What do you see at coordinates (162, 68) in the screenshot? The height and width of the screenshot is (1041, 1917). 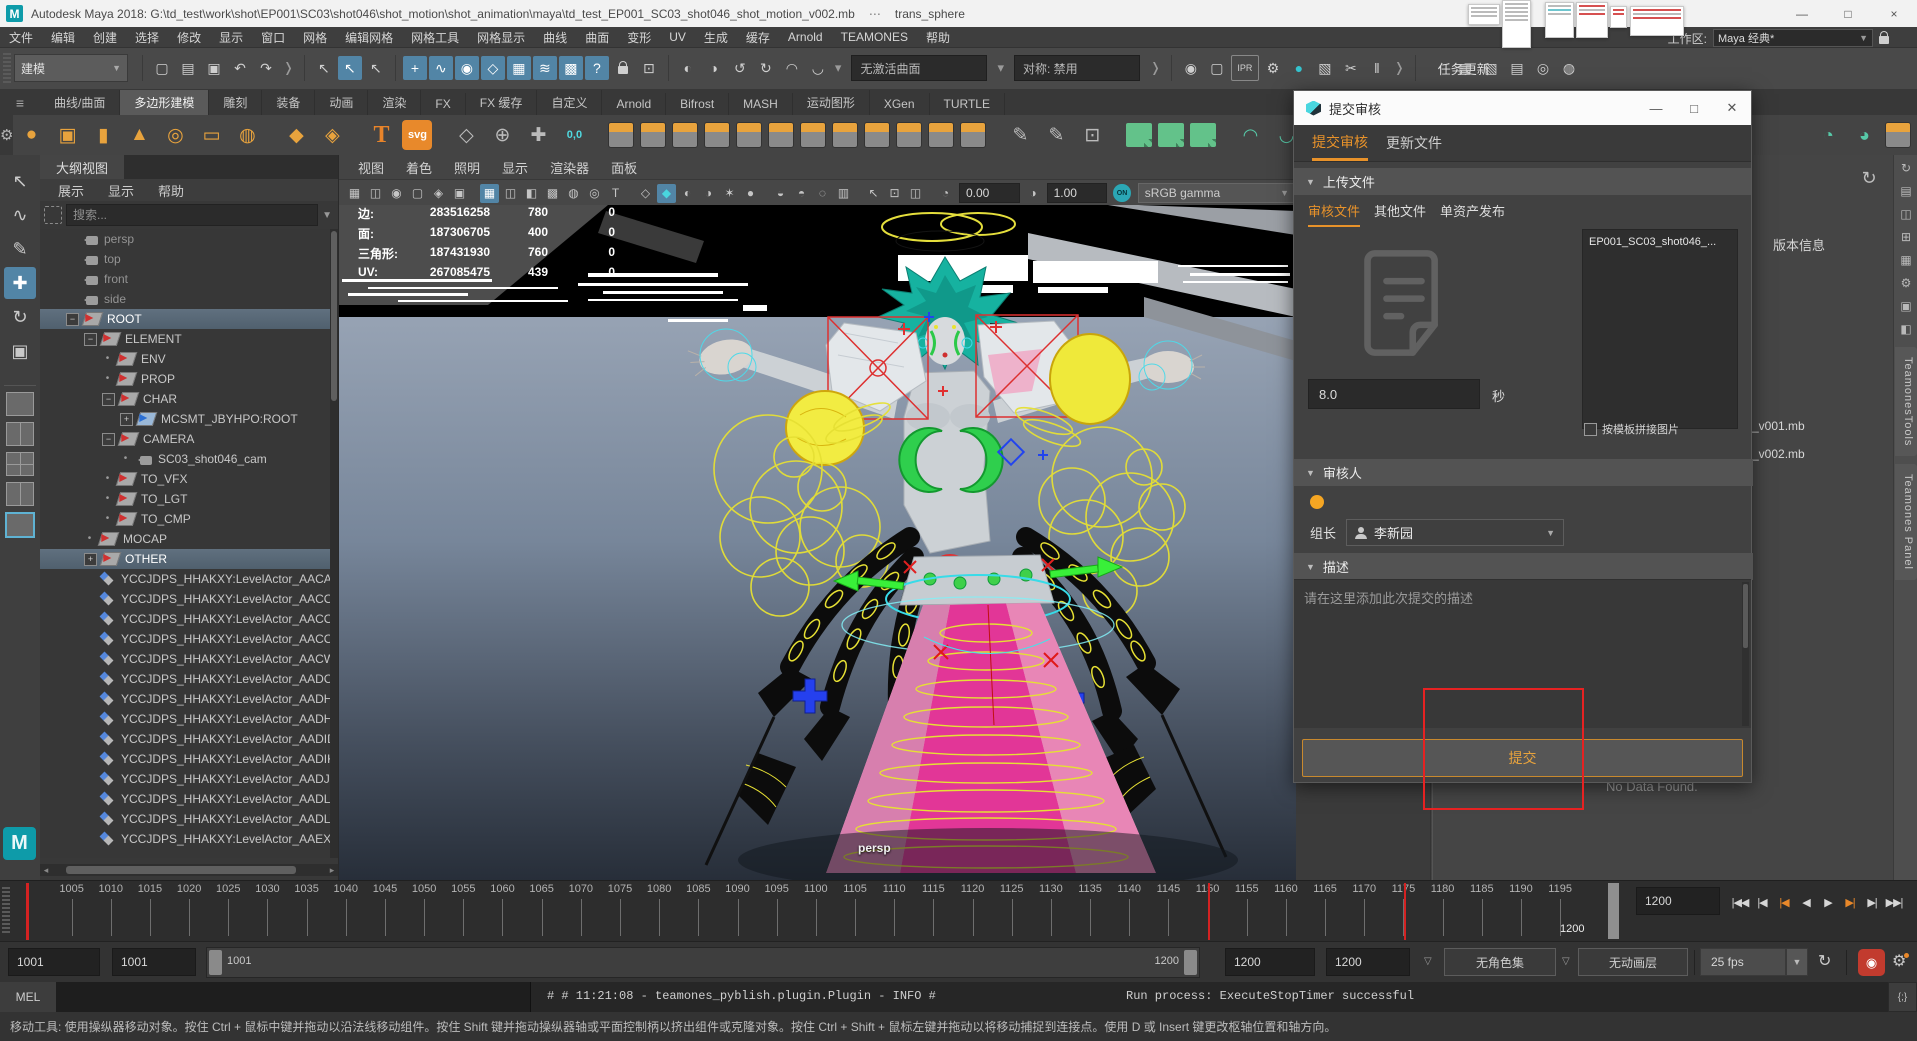 I see `new-scene-icon: ▢` at bounding box center [162, 68].